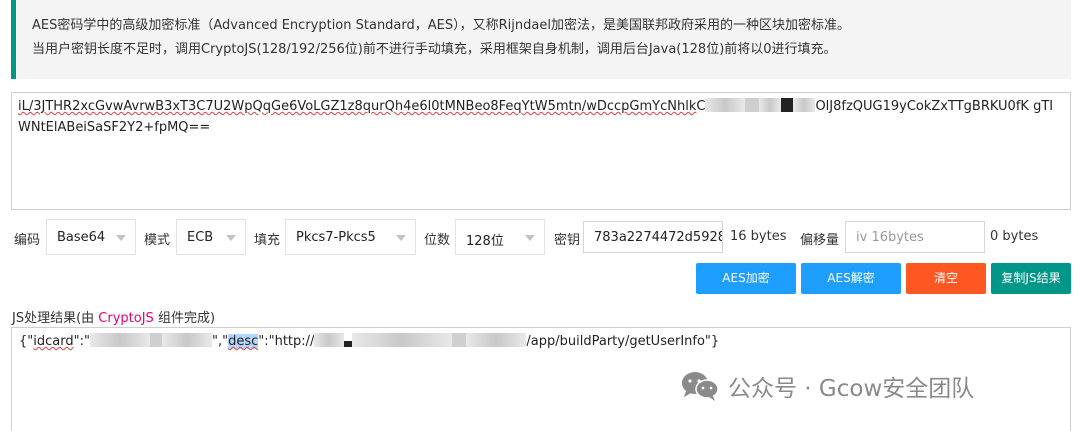  What do you see at coordinates (890, 237) in the screenshot?
I see `iv-placeholder: iv 16bytes` at bounding box center [890, 237].